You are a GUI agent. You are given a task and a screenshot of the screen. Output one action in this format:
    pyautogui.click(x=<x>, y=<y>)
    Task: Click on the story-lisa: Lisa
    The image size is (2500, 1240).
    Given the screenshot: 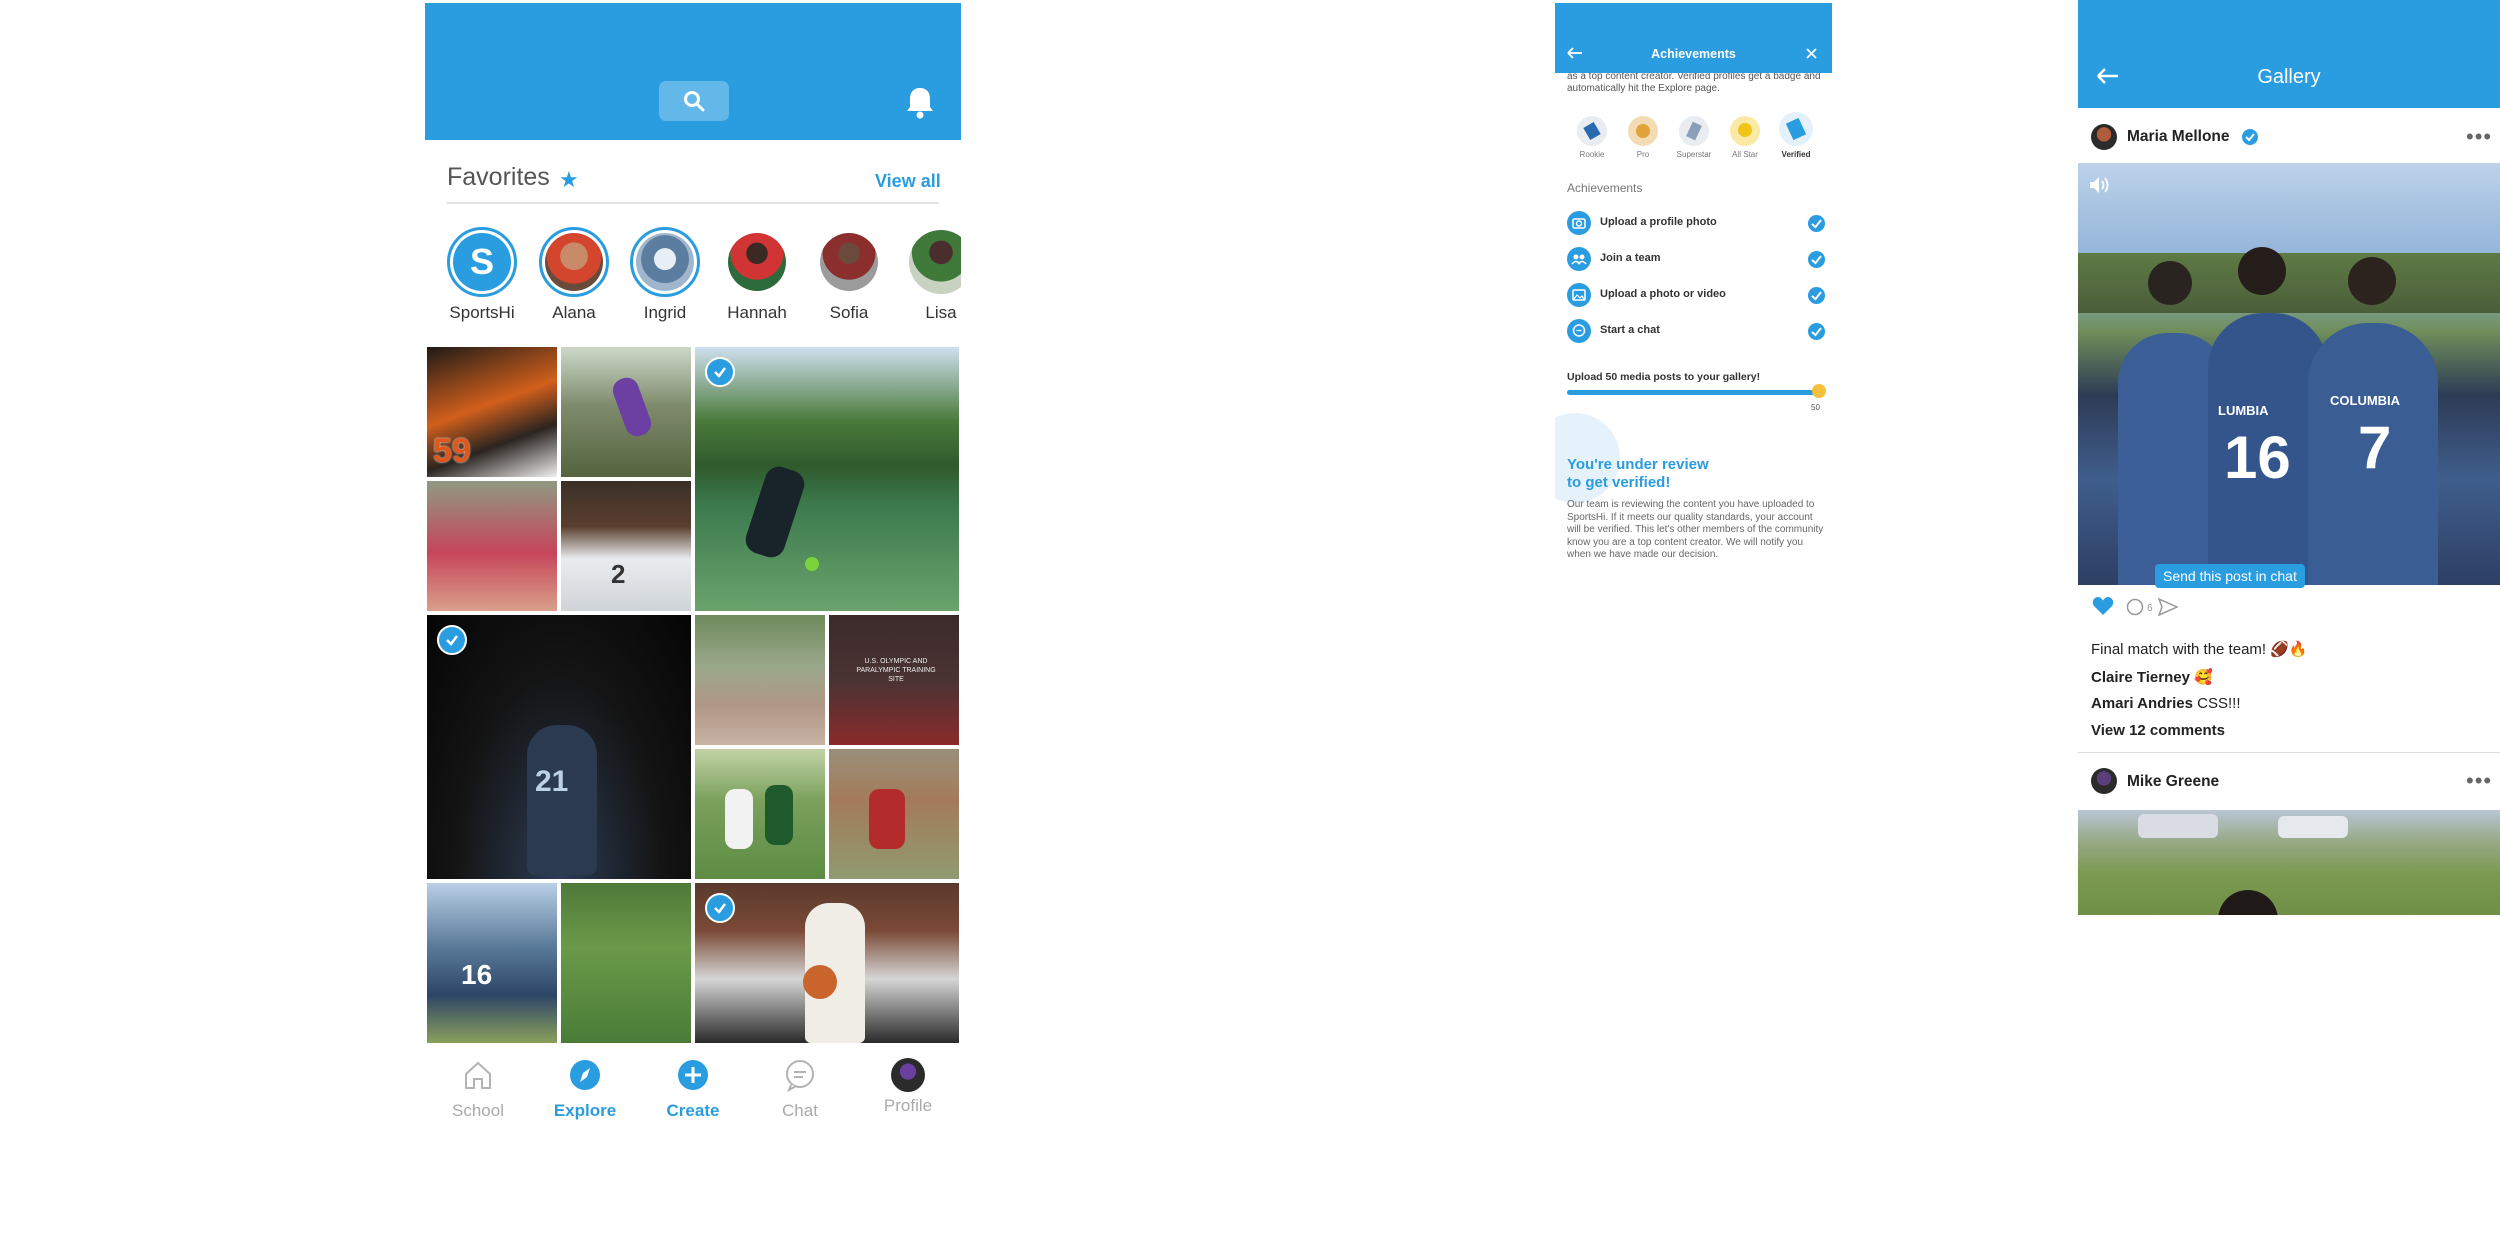 What is the action you would take?
    pyautogui.click(x=928, y=287)
    